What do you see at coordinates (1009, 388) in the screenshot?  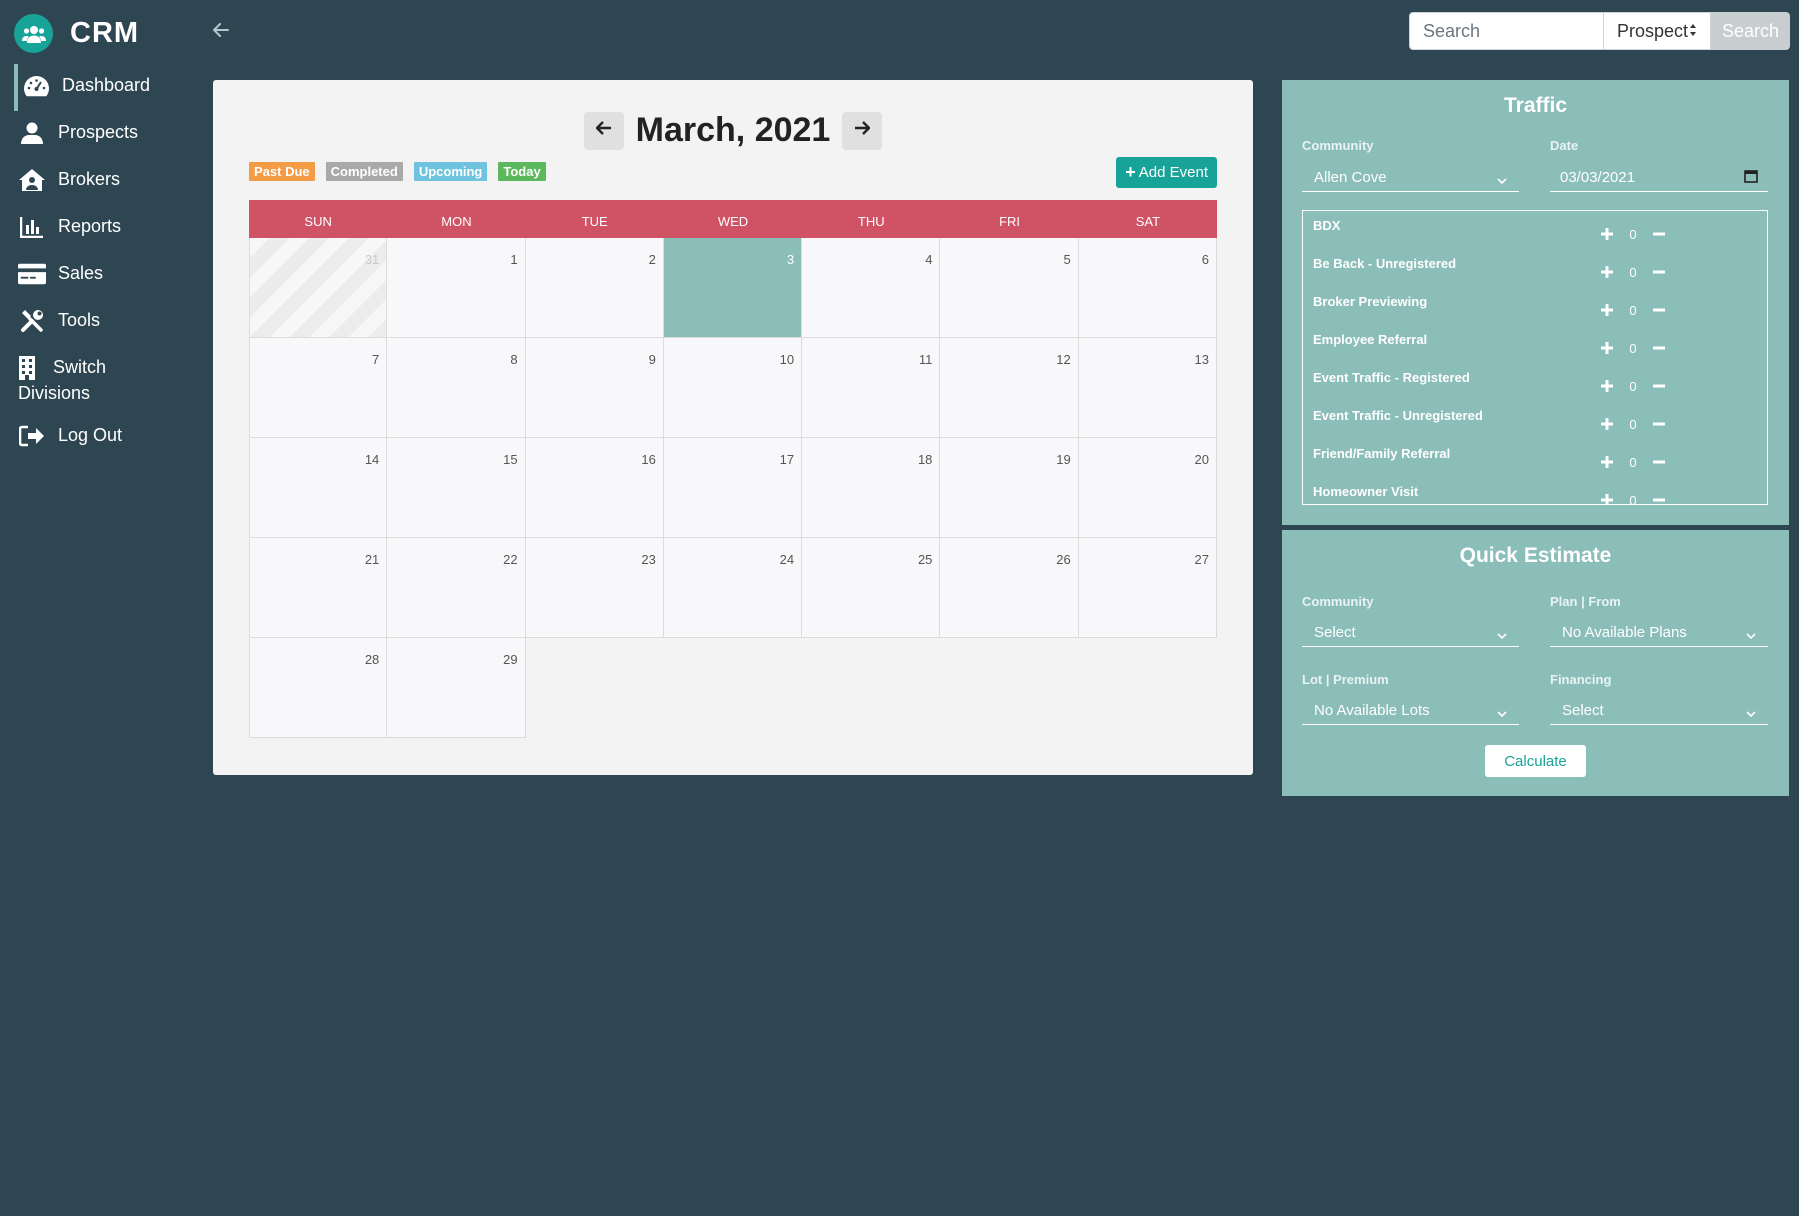 I see `calendar-day-cell: 12` at bounding box center [1009, 388].